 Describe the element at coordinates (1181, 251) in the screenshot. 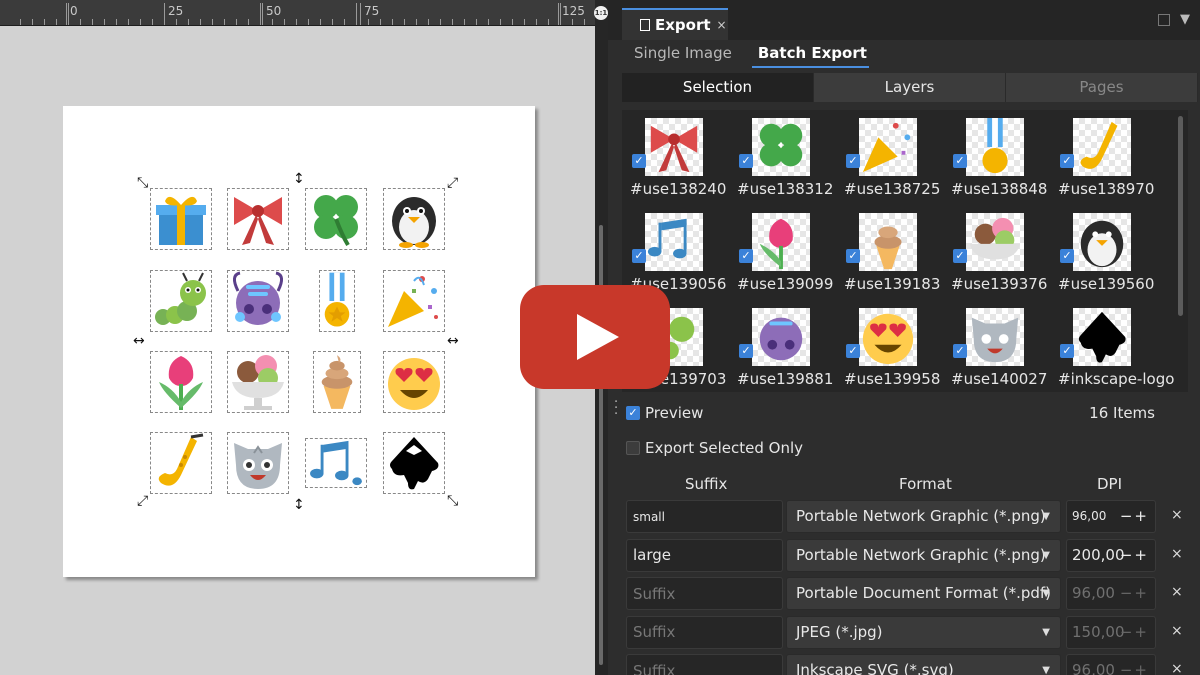

I see `thumbnail-scrollbar` at that location.